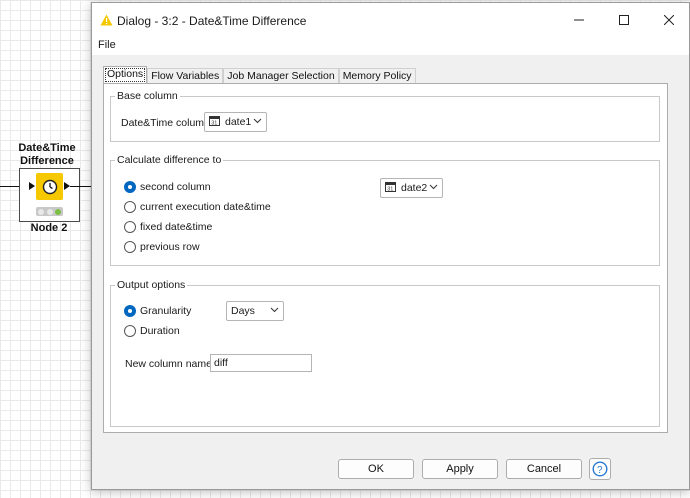 This screenshot has width=690, height=498. I want to click on ok-button: OK, so click(376, 469).